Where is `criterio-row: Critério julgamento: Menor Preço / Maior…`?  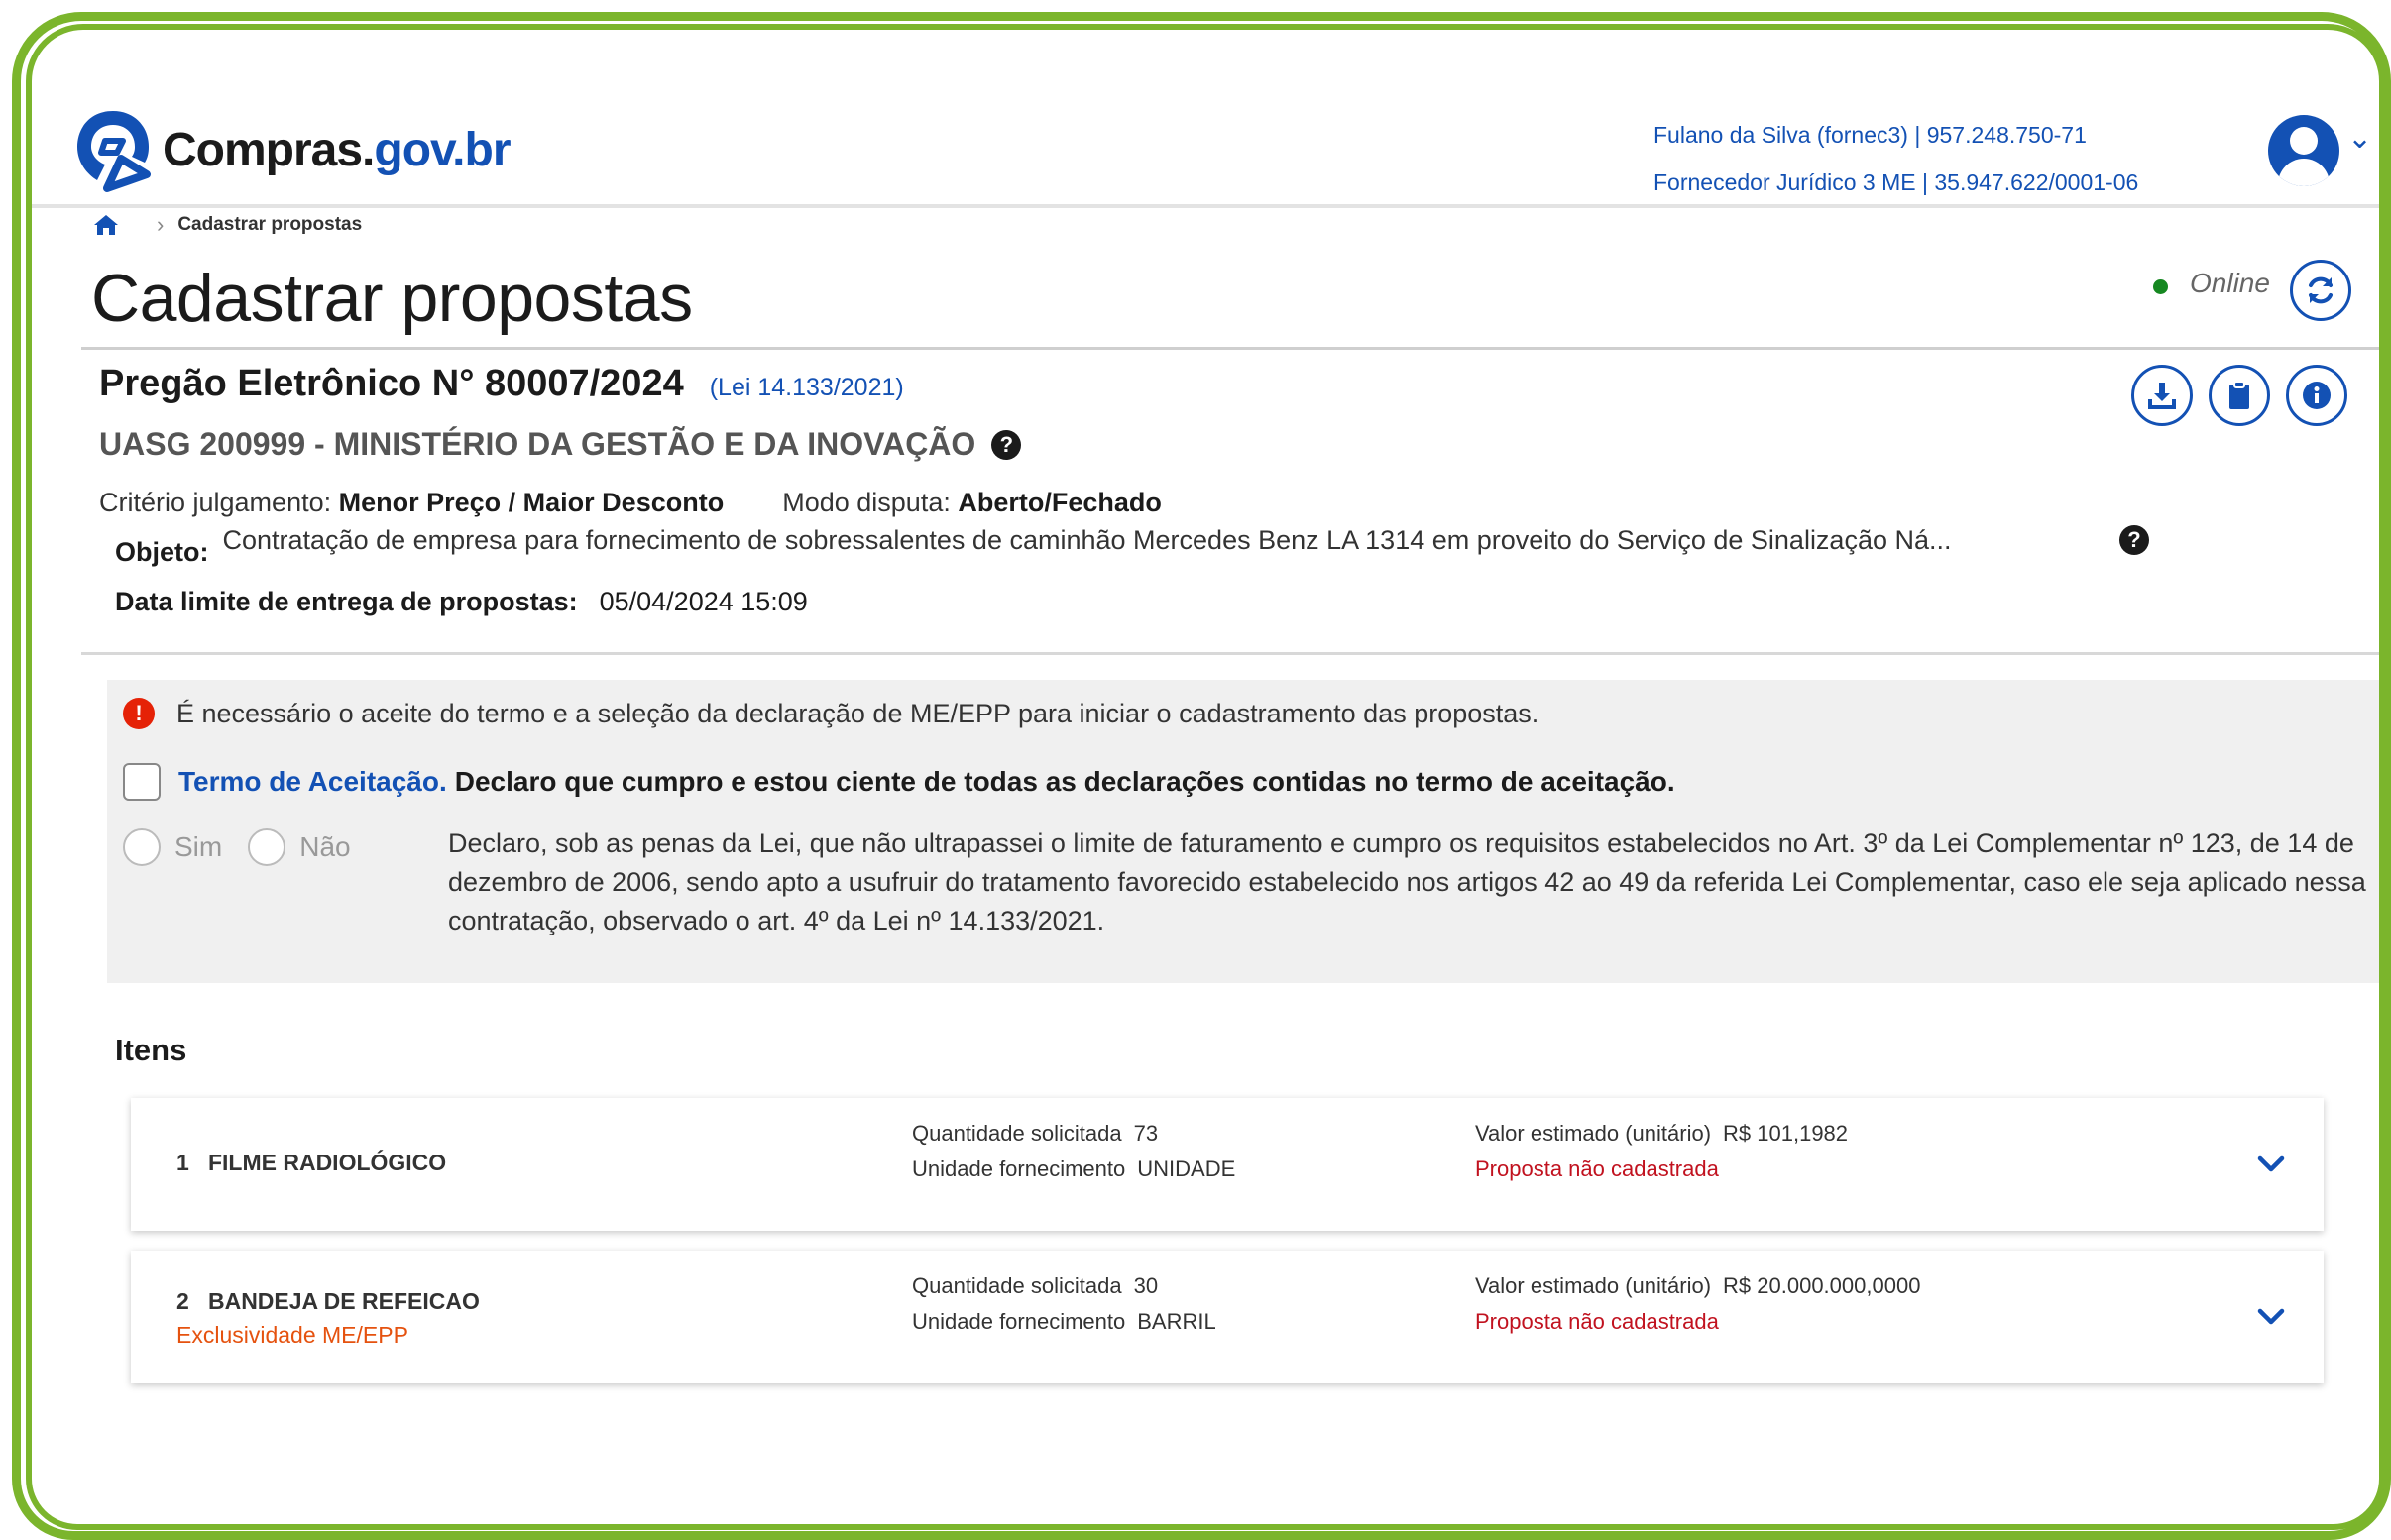
criterio-row: Critério julgamento: Menor Preço / Maior… is located at coordinates (630, 503).